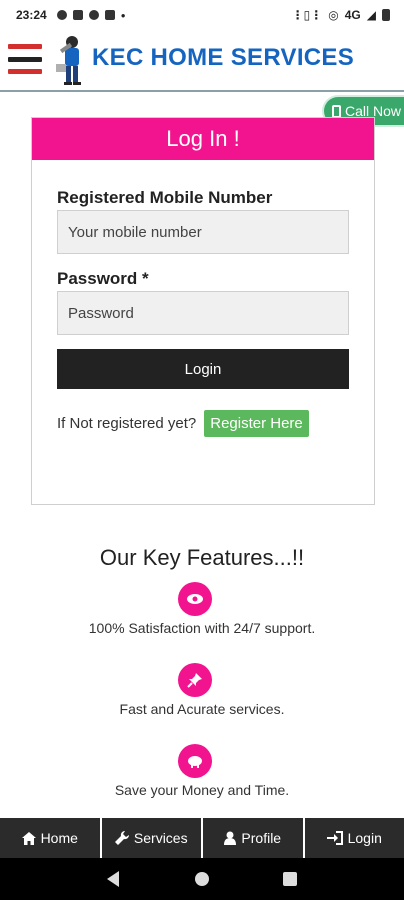  Describe the element at coordinates (93, 15) in the screenshot. I see `chat-icon` at that location.